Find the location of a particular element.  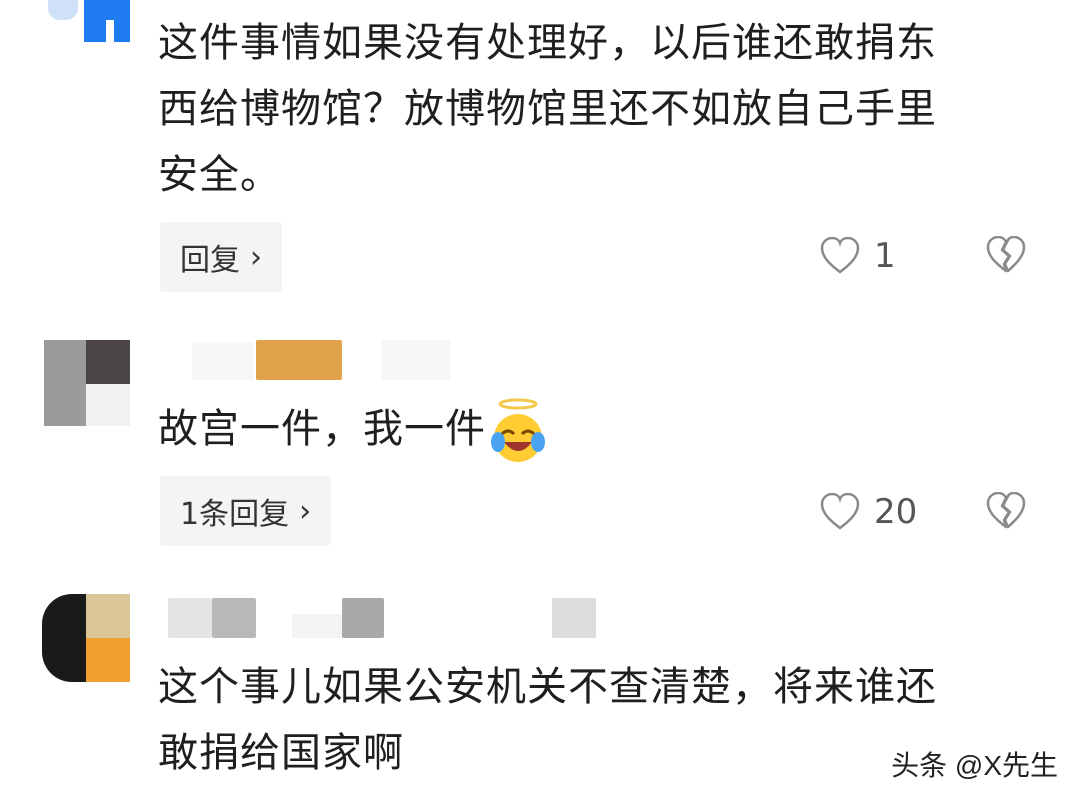

like-button: 20 is located at coordinates (868, 512).